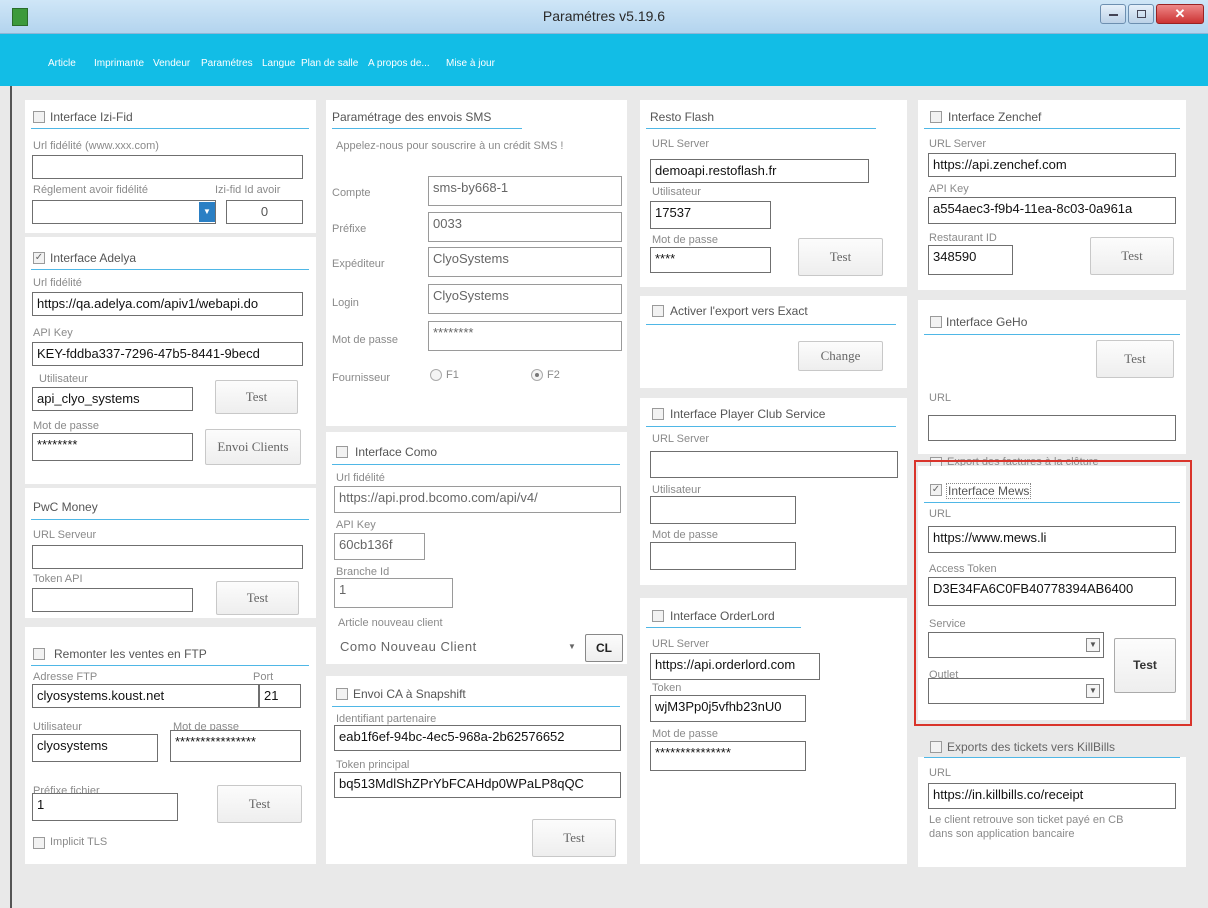 The width and height of the screenshot is (1208, 908). I want to click on pwc-test-button: Test, so click(257, 598).